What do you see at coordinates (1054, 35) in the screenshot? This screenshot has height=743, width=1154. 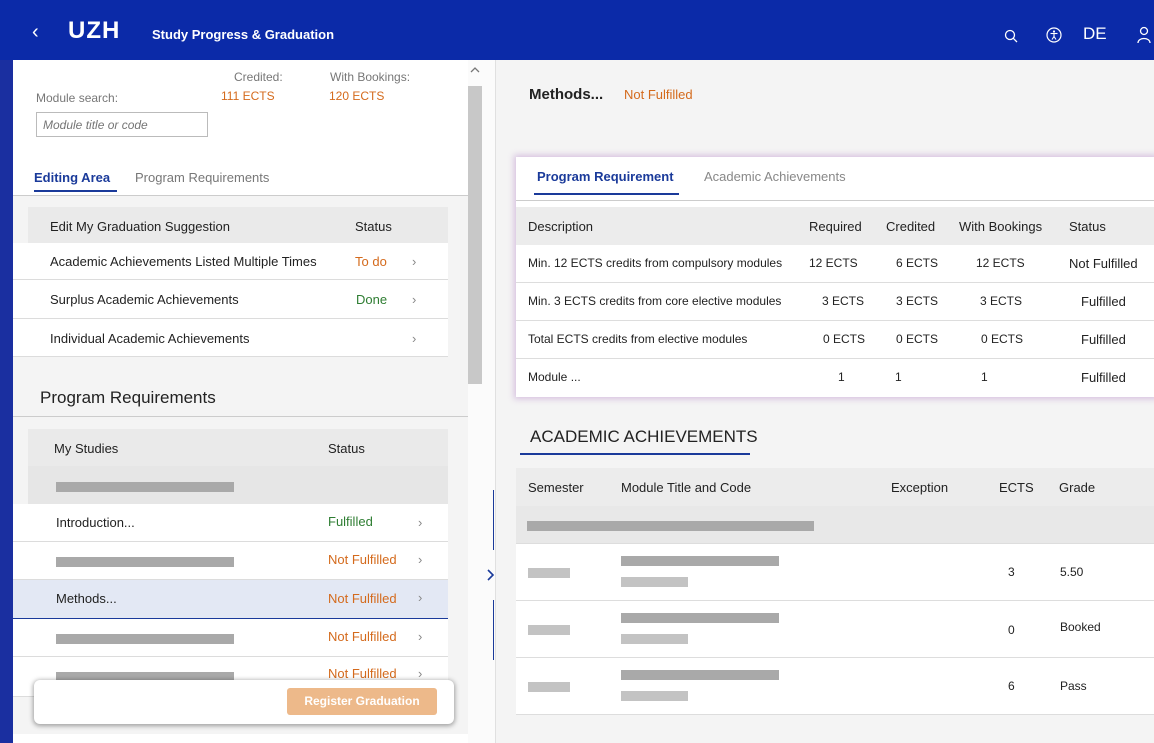 I see `accessibility-icon` at bounding box center [1054, 35].